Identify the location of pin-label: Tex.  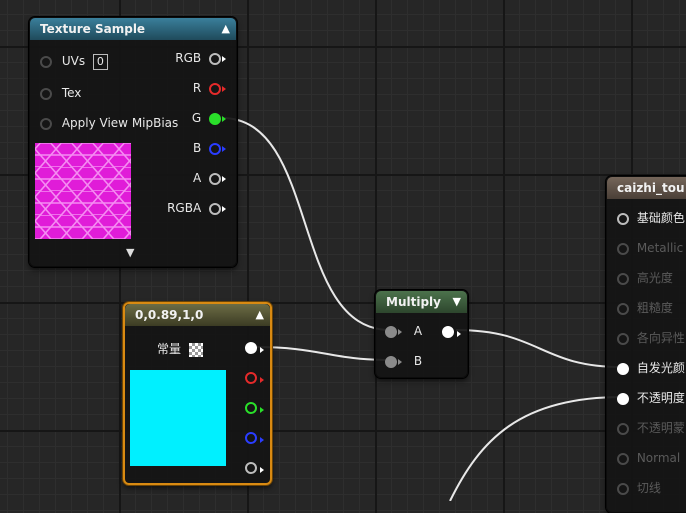
(71, 93).